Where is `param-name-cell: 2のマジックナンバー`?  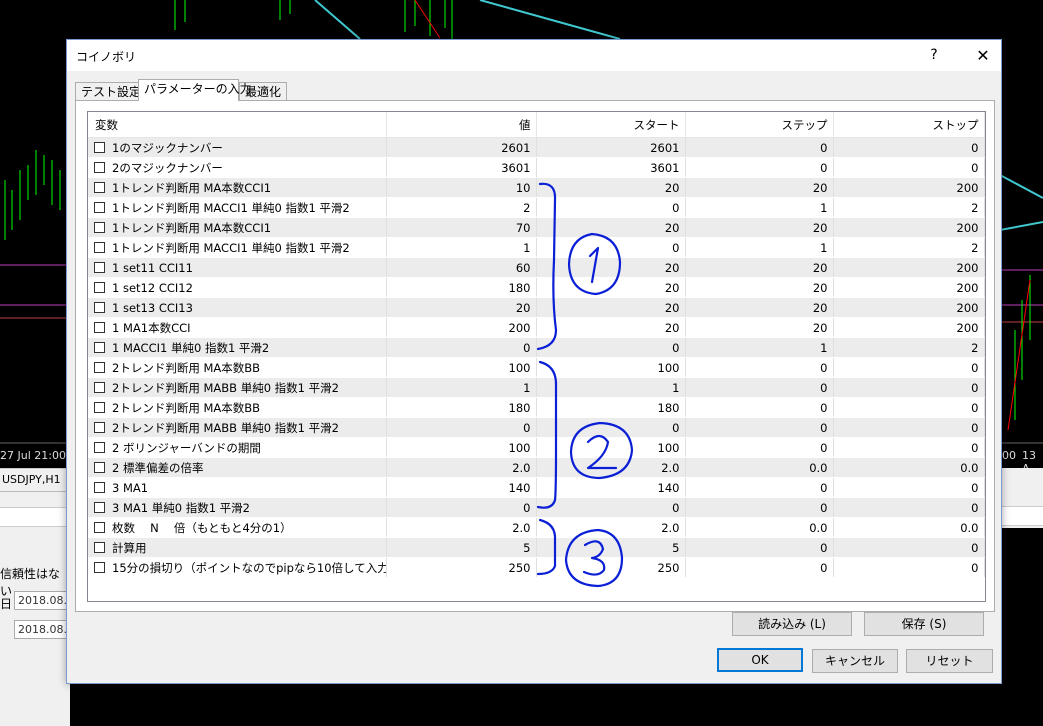 param-name-cell: 2のマジックナンバー is located at coordinates (237, 167).